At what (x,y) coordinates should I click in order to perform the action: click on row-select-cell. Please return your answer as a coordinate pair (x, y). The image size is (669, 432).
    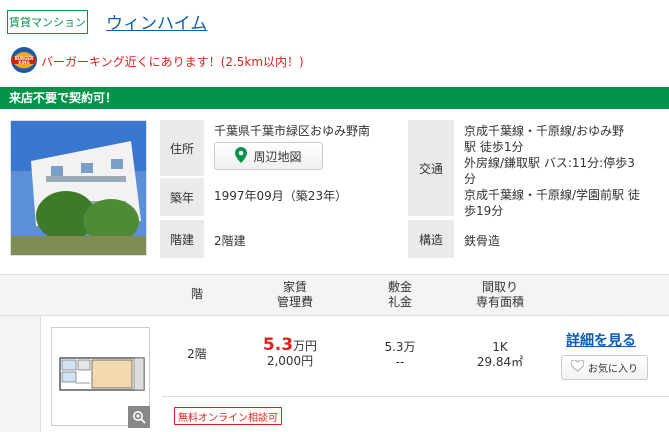
    Looking at the image, I should click on (20, 374).